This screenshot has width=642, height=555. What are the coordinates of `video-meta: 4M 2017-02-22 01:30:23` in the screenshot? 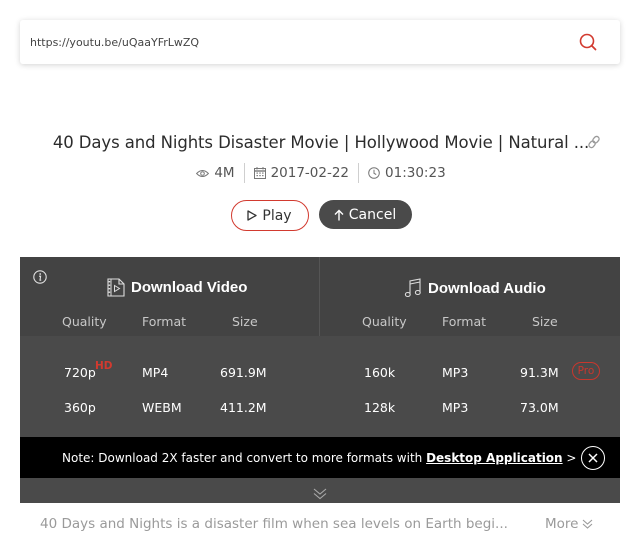 It's located at (321, 173).